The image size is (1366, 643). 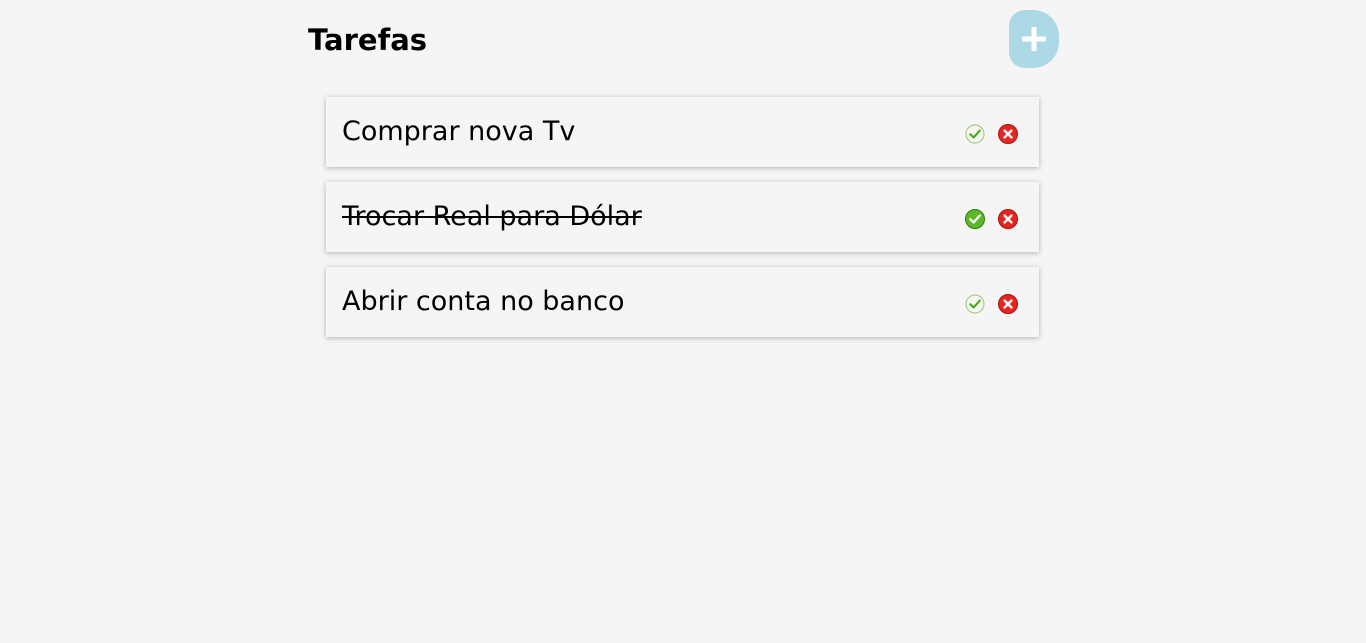 I want to click on task-text: Trocar Real para Dólar, so click(x=492, y=216).